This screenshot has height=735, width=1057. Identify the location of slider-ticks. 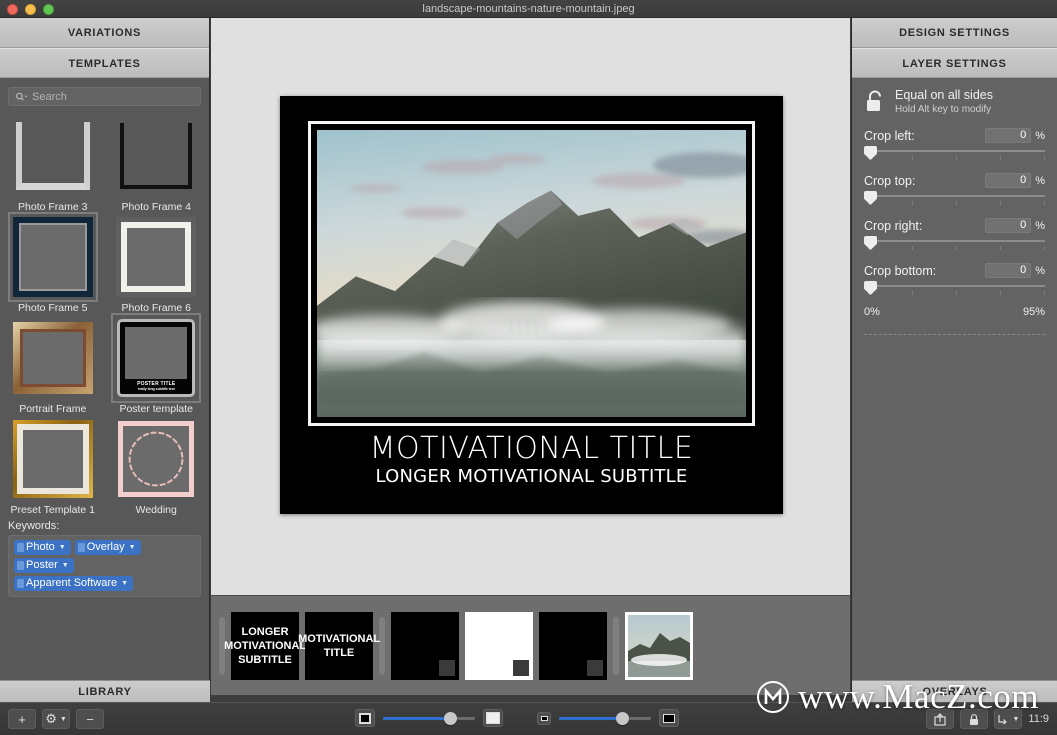
(956, 203).